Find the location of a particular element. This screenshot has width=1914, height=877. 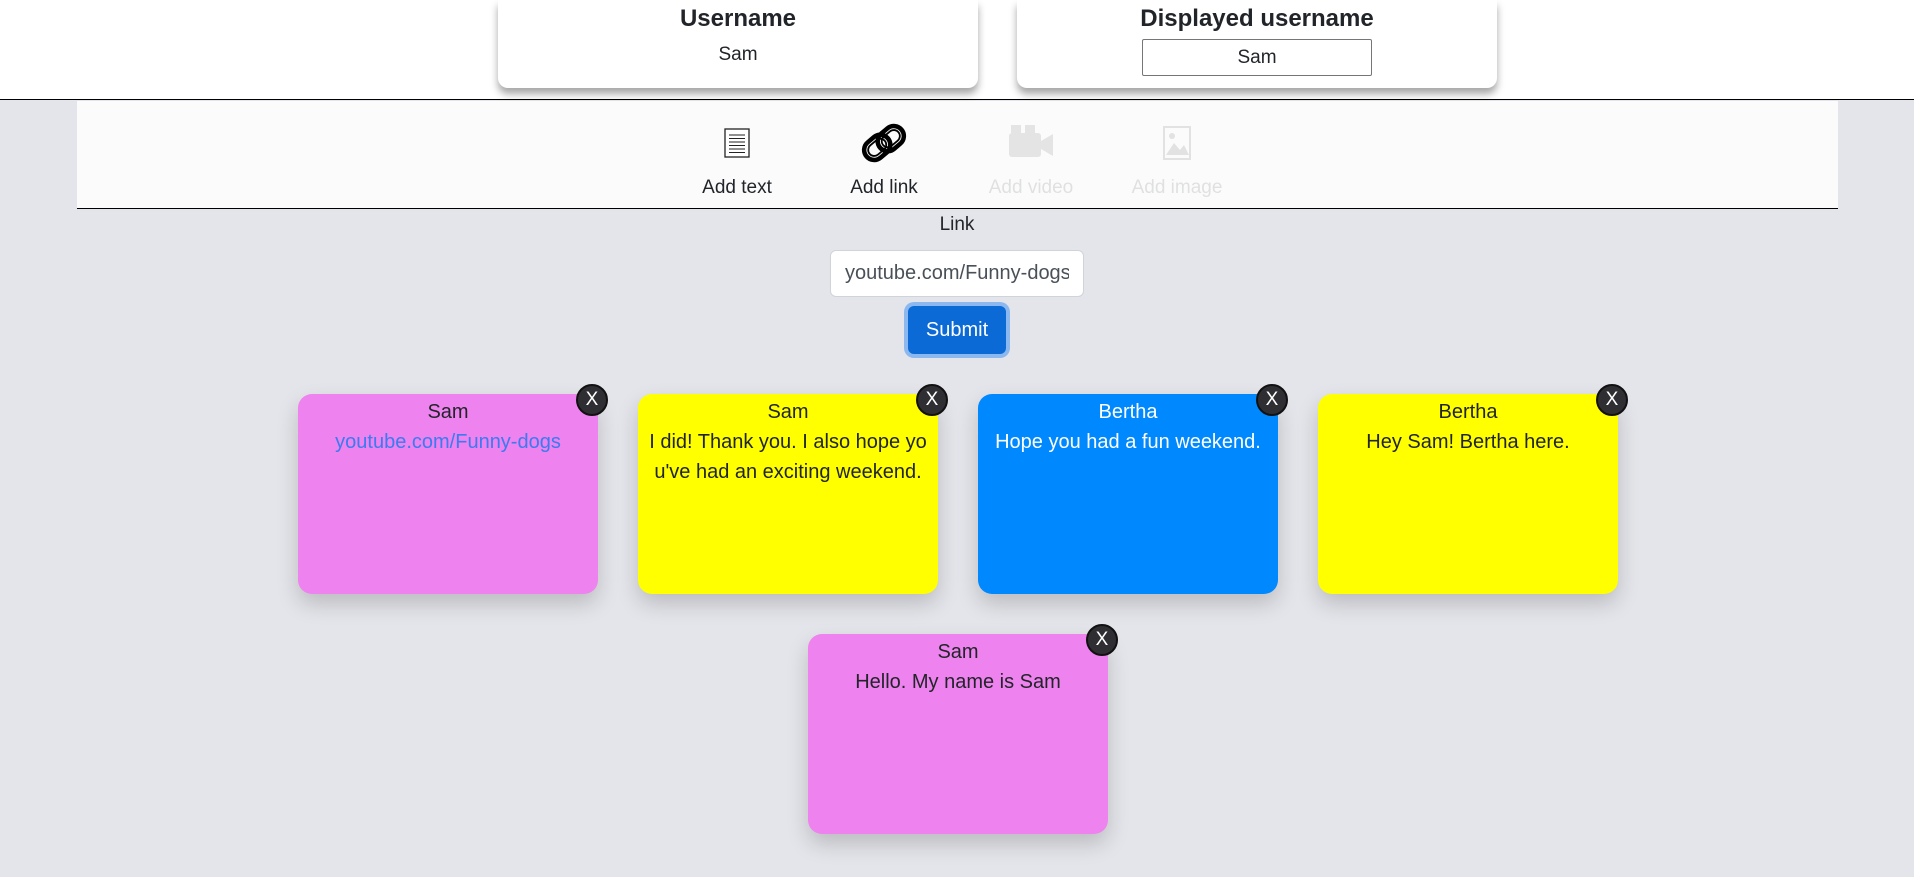

note-card: Bertha Hey Sam! Bertha here. X is located at coordinates (1473, 489).